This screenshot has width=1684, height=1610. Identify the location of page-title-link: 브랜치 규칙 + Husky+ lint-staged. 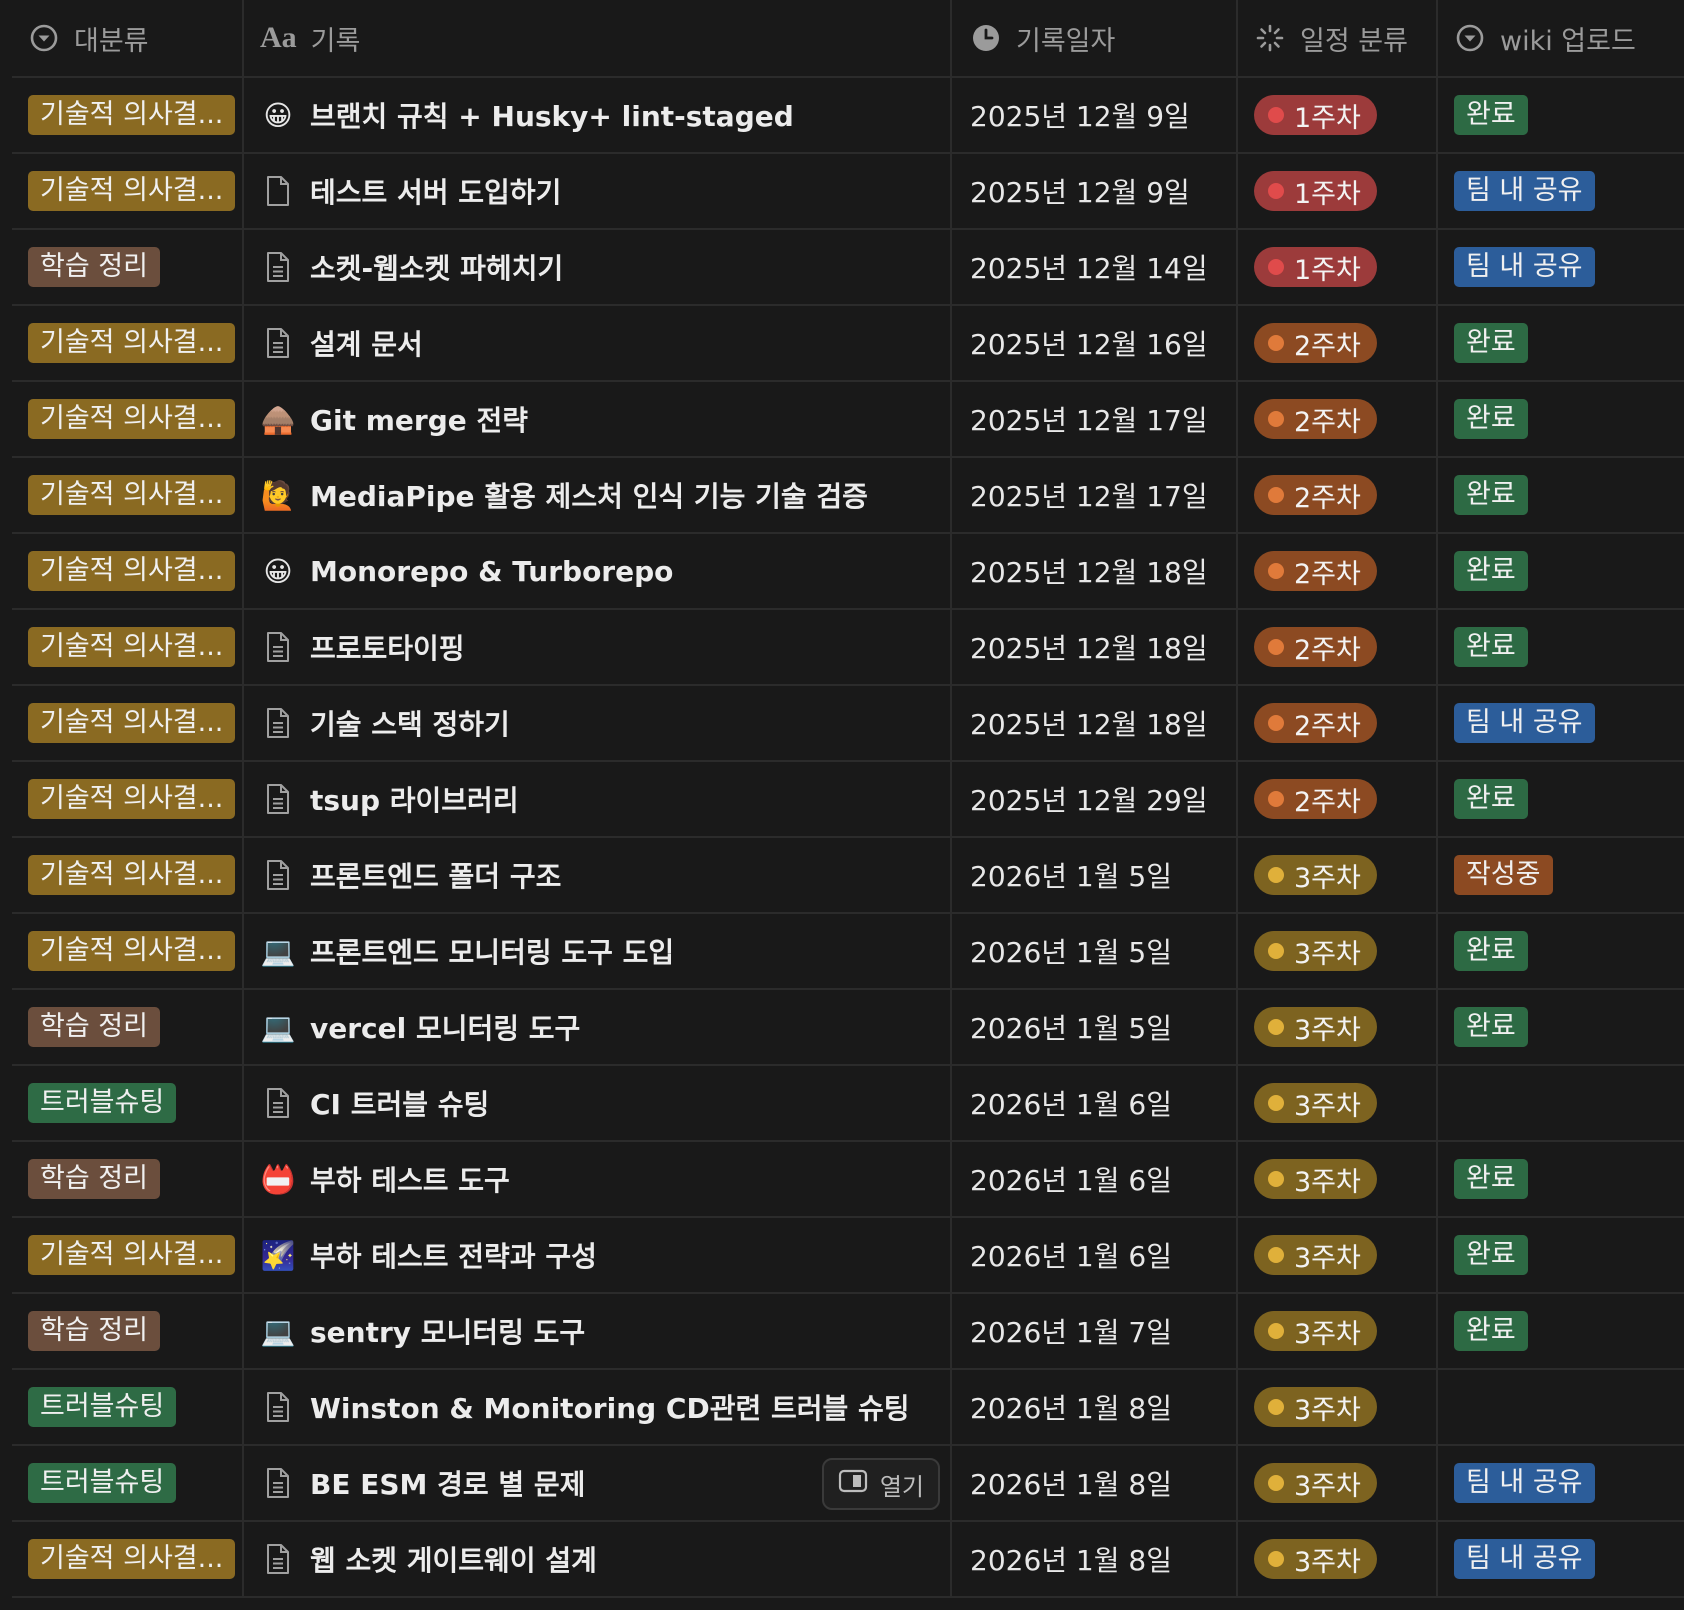
(552, 115).